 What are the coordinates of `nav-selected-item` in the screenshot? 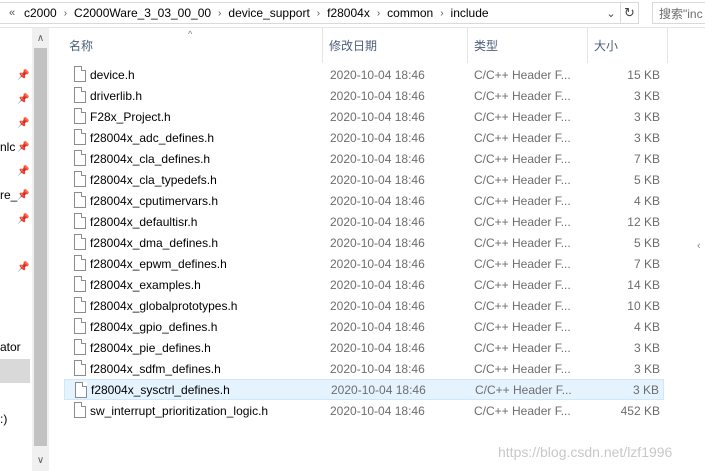 It's located at (15, 371).